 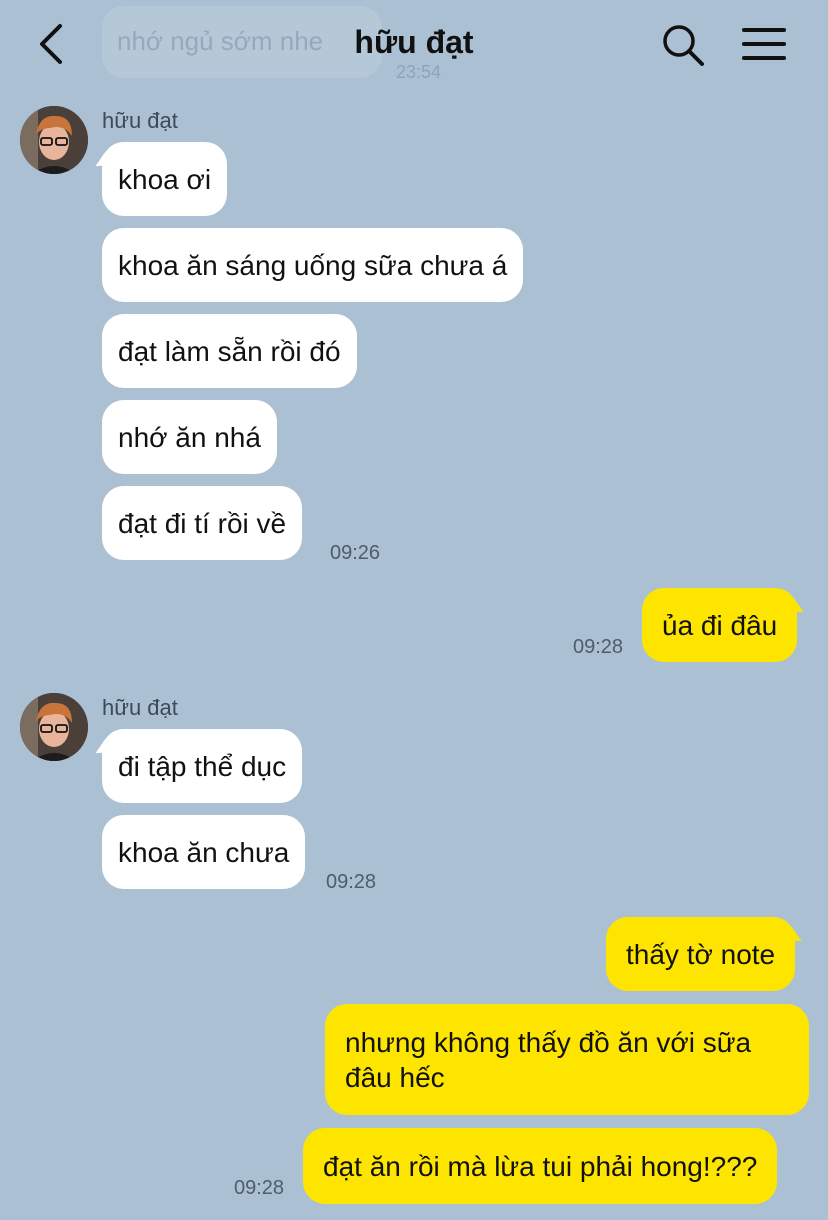 I want to click on message-bubble: khoa ăn sáng uống sữa chưa á, so click(x=313, y=265).